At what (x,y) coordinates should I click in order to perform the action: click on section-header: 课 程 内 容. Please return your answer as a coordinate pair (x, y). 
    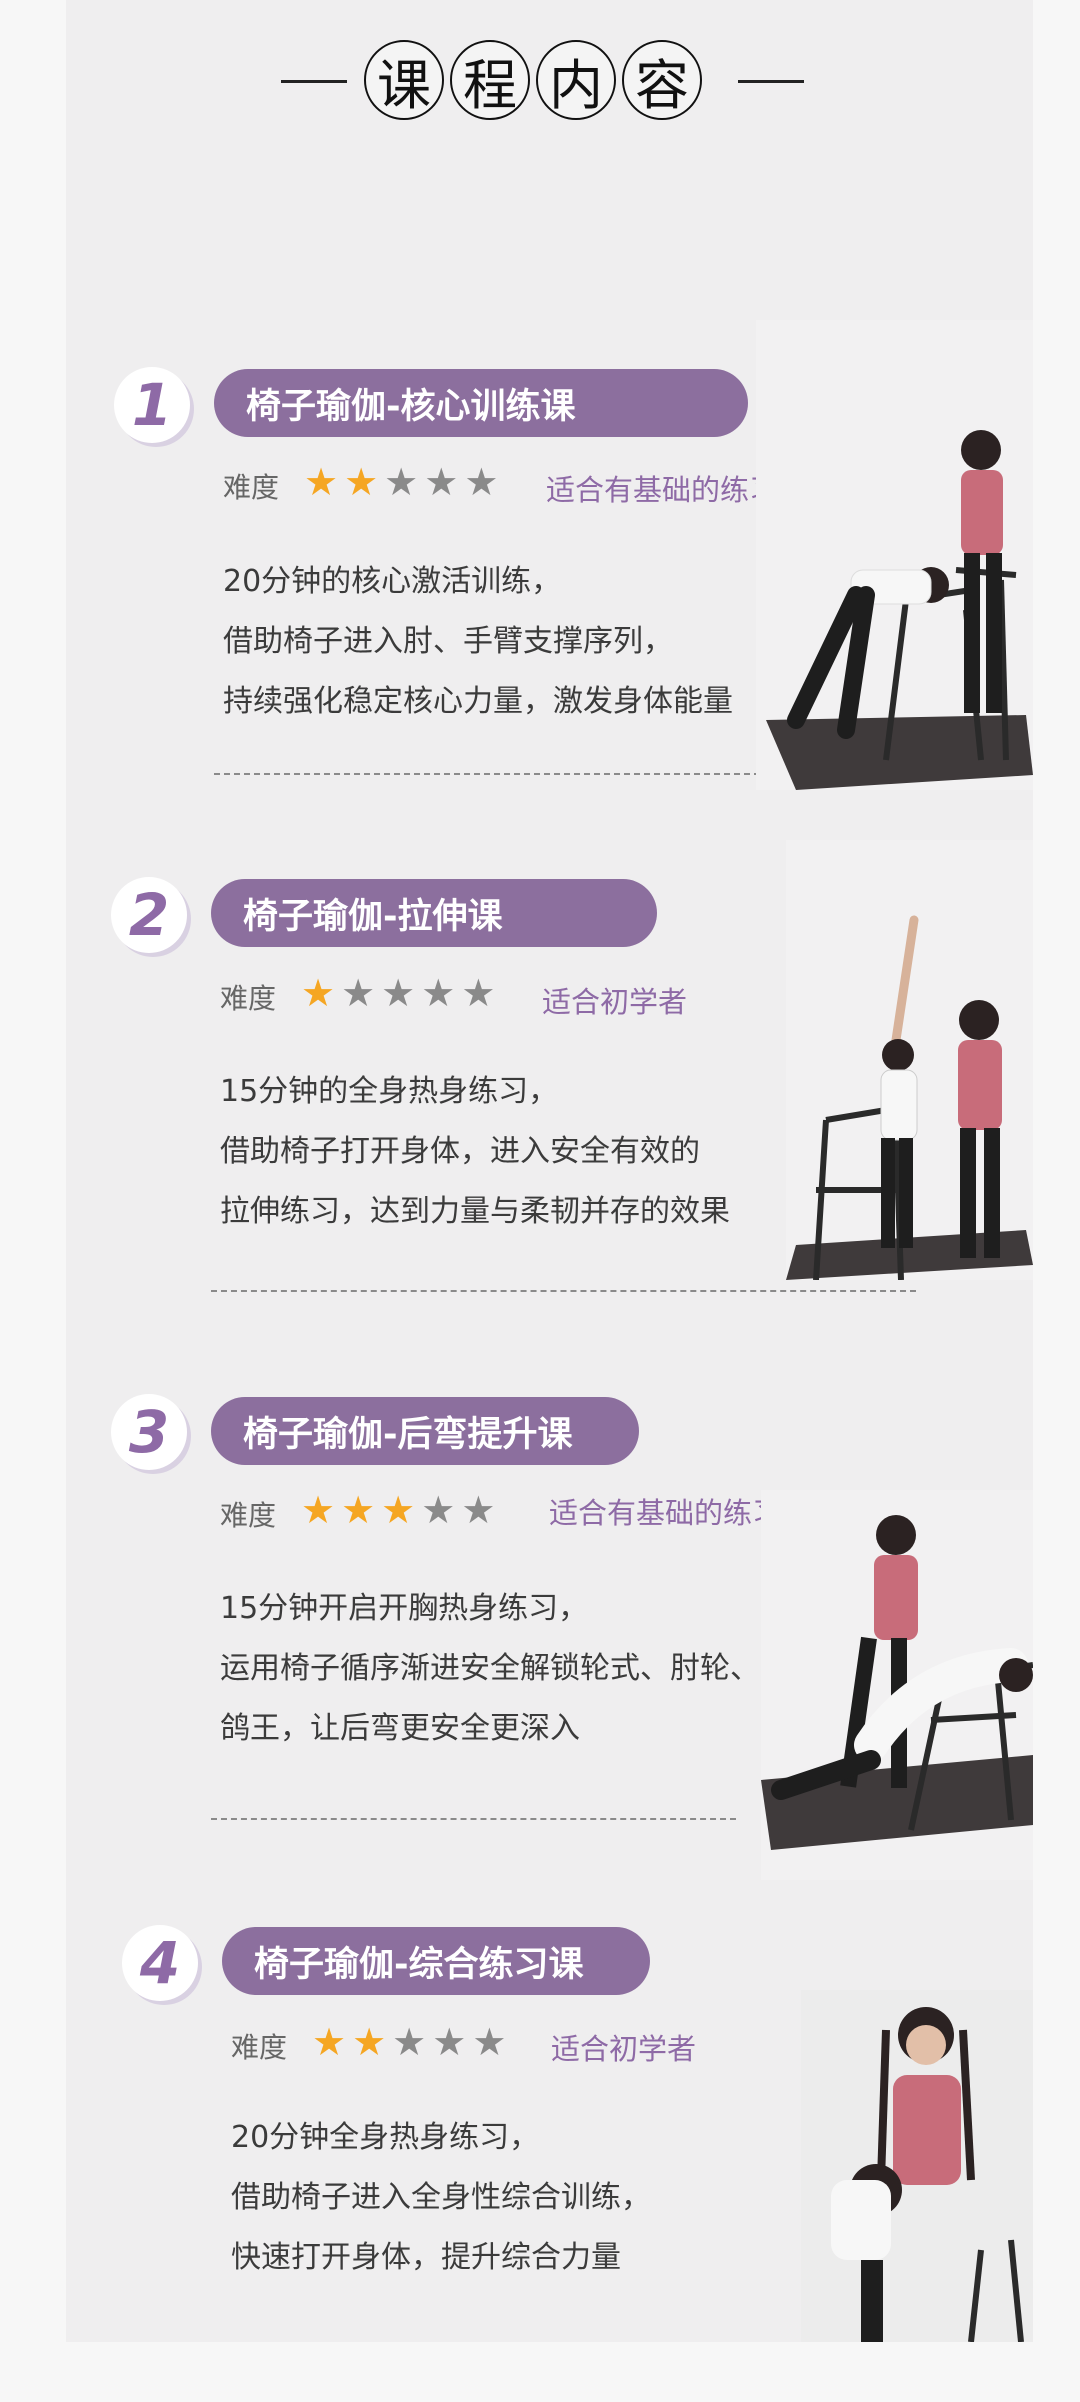
    Looking at the image, I should click on (549, 86).